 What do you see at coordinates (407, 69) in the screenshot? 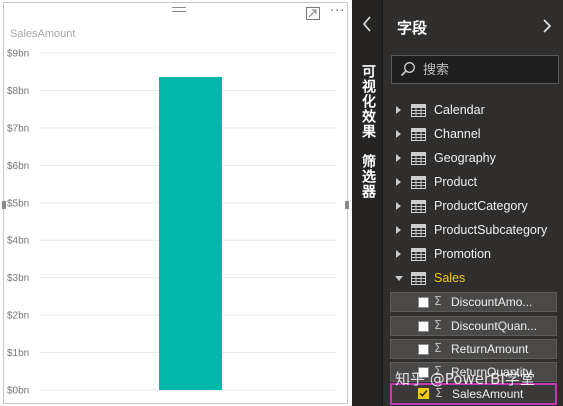
I see `search-icon` at bounding box center [407, 69].